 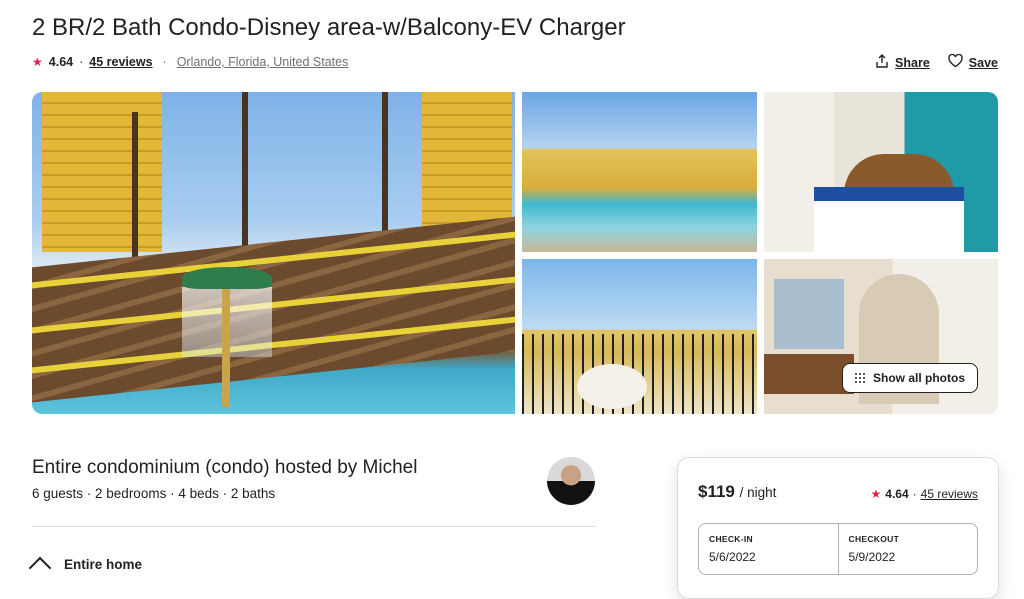 I want to click on listing-details: 6 guests · 2 bedrooms · 4 beds · 2 baths, so click(x=154, y=493).